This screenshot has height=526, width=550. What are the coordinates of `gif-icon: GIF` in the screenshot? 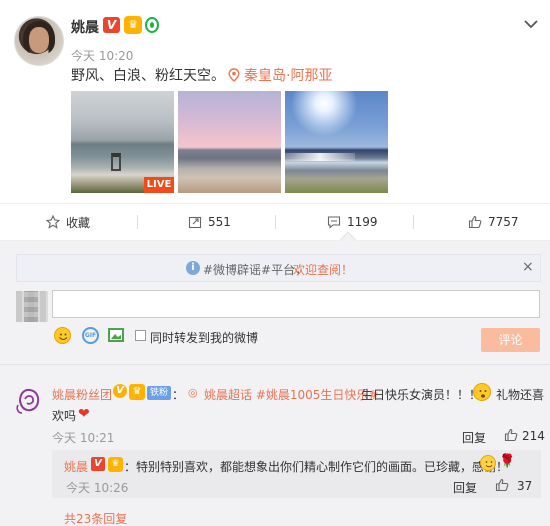 It's located at (90, 335).